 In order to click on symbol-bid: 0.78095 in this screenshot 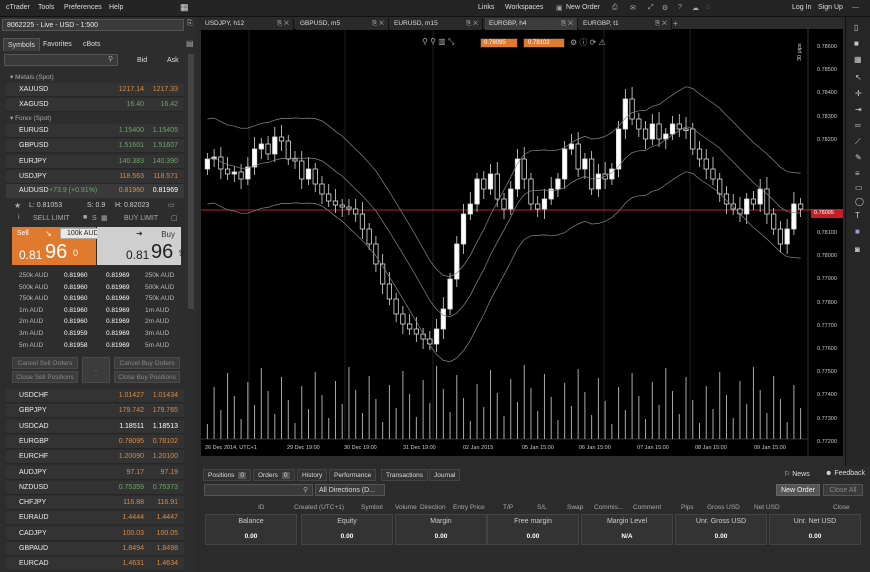, I will do `click(131, 441)`.